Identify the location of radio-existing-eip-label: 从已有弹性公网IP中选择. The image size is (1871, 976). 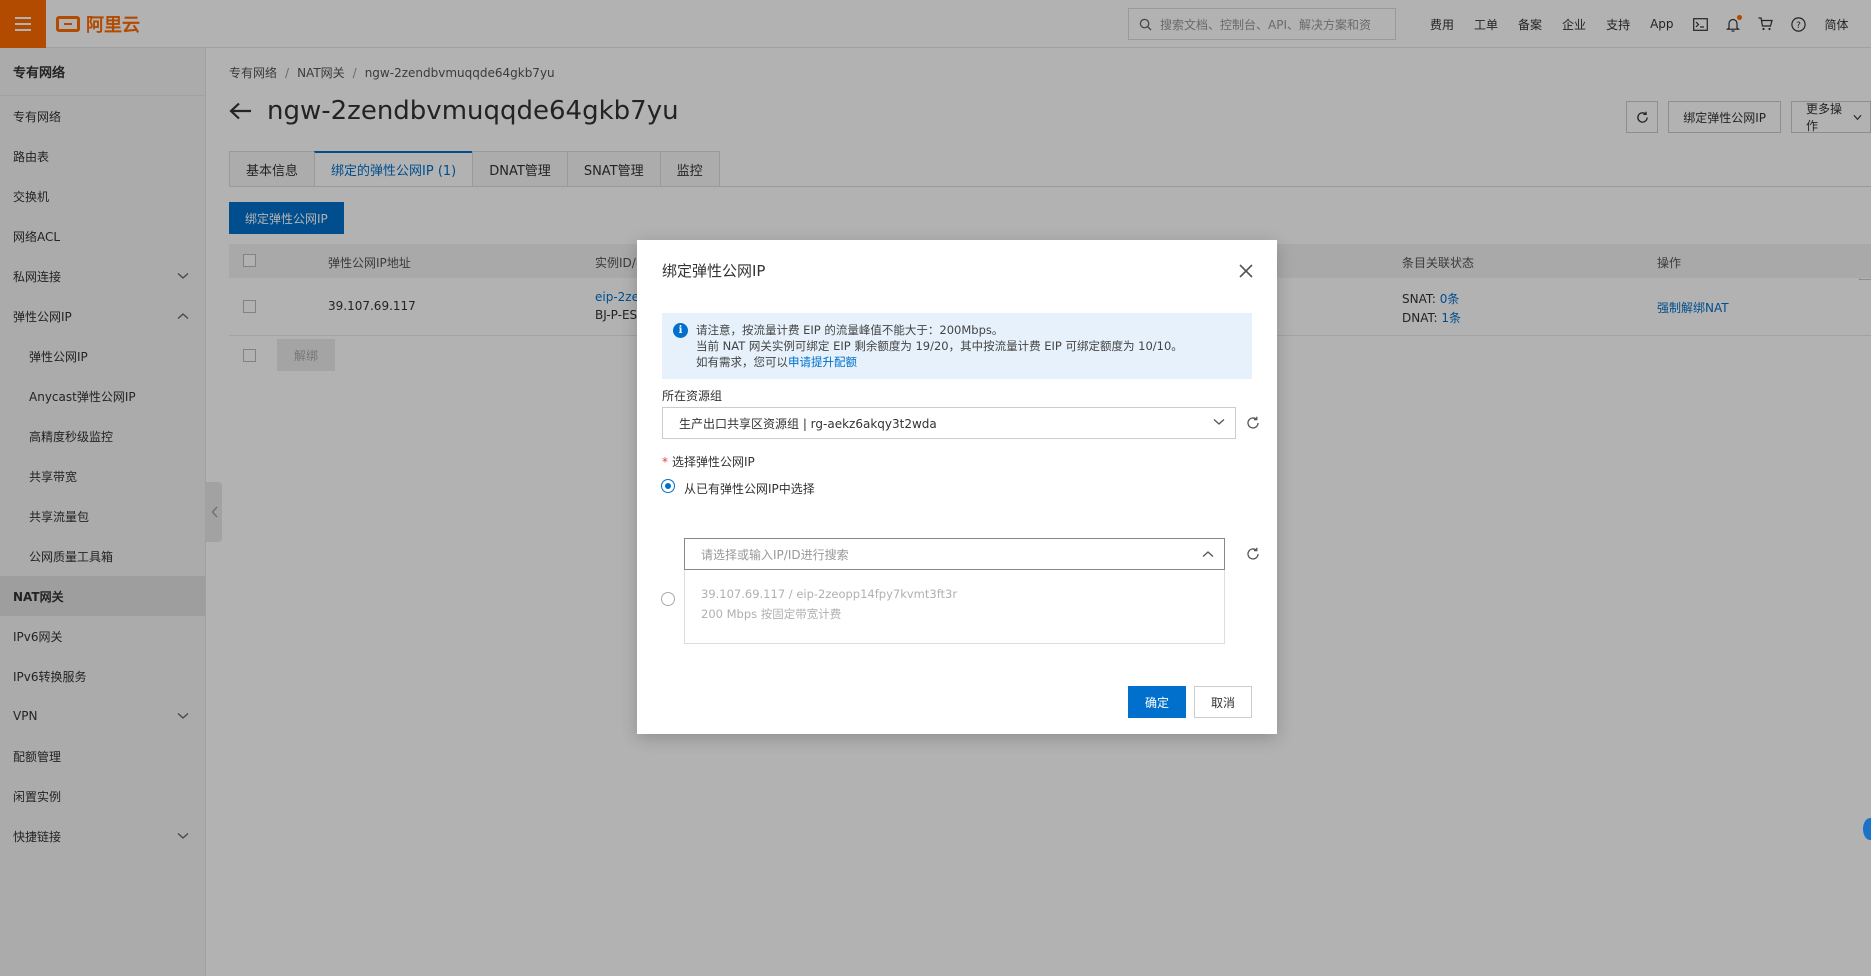
(749, 488).